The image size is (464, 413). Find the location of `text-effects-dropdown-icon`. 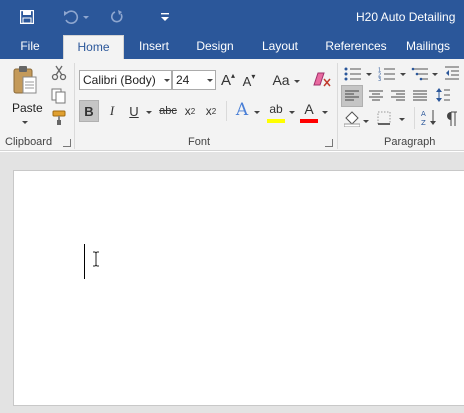

text-effects-dropdown-icon is located at coordinates (257, 112).